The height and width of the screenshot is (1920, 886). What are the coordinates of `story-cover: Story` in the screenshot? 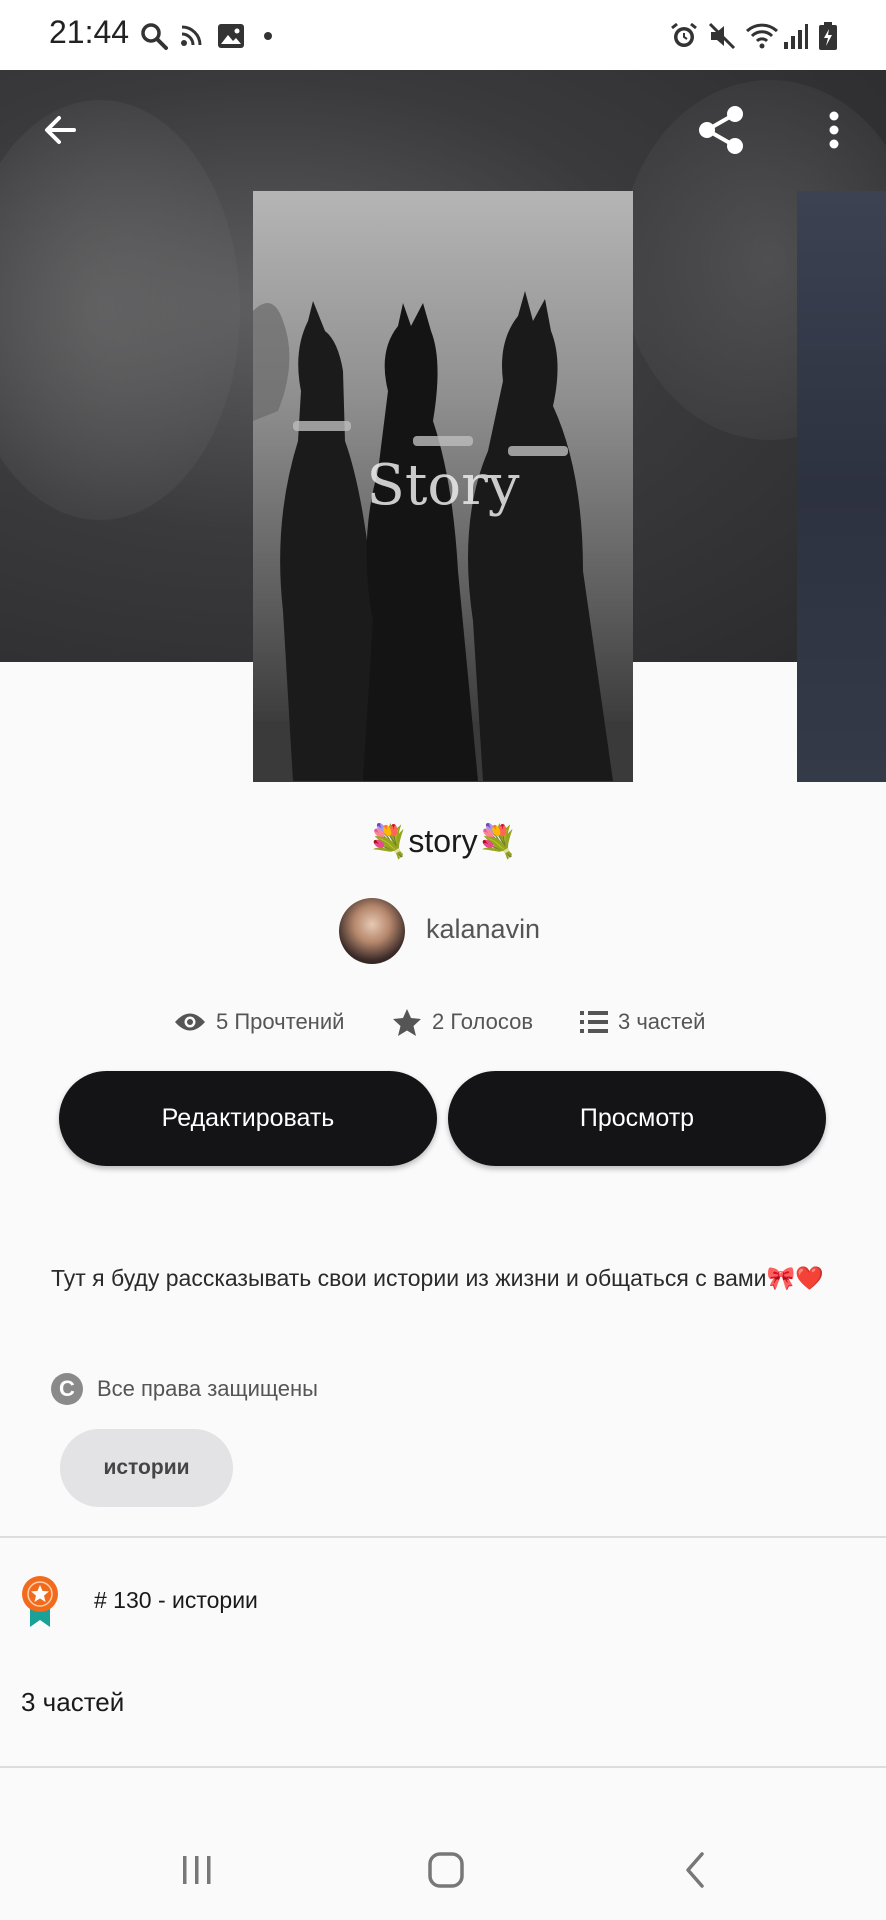 It's located at (443, 486).